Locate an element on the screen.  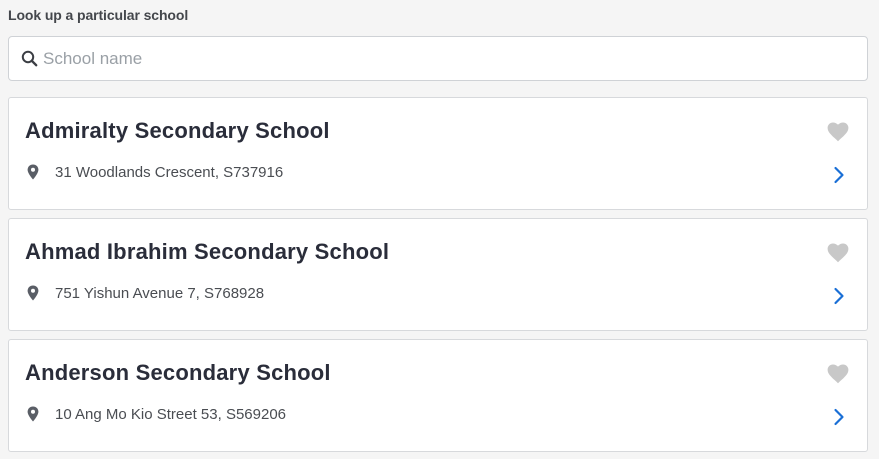
search-icon is located at coordinates (29, 59).